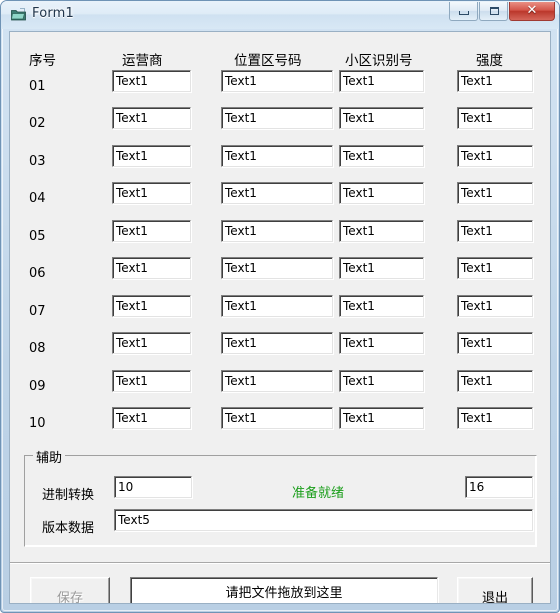 The image size is (560, 613). I want to click on row-index-label: 01, so click(37, 86).